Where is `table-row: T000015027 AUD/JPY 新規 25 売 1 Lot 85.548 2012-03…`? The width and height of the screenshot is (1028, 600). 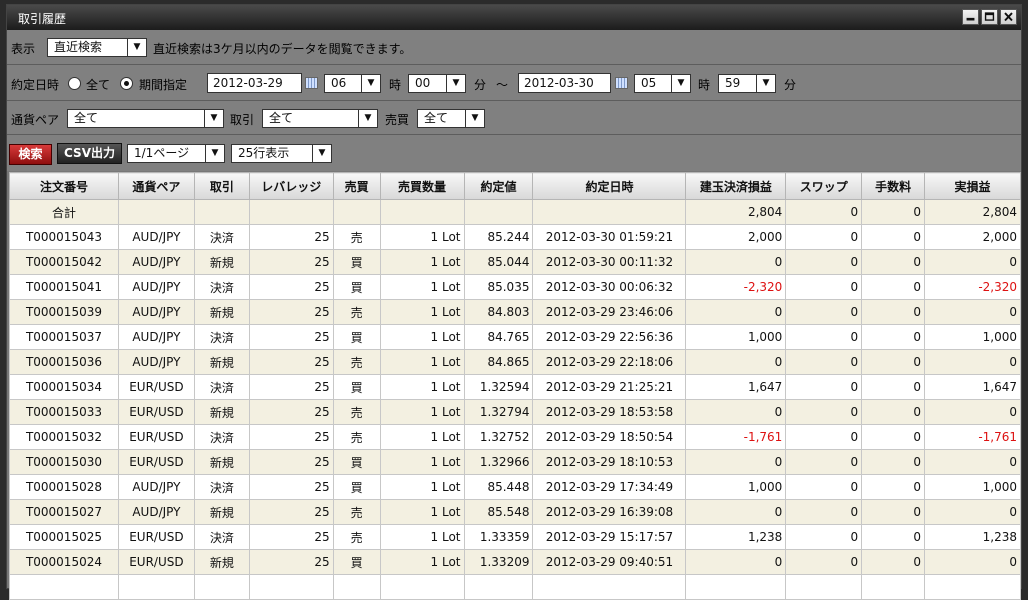 table-row: T000015027 AUD/JPY 新規 25 売 1 Lot 85.548 2012-03… is located at coordinates (515, 512).